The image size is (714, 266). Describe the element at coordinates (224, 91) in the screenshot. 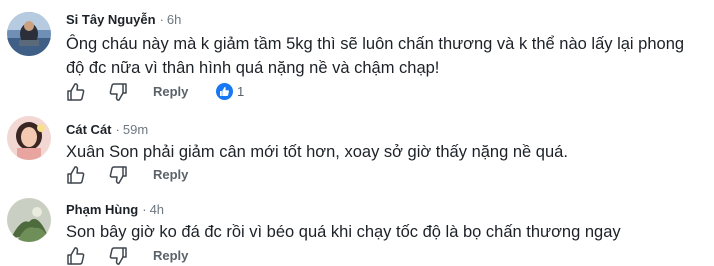

I see `thumbs-up-badge-icon` at that location.